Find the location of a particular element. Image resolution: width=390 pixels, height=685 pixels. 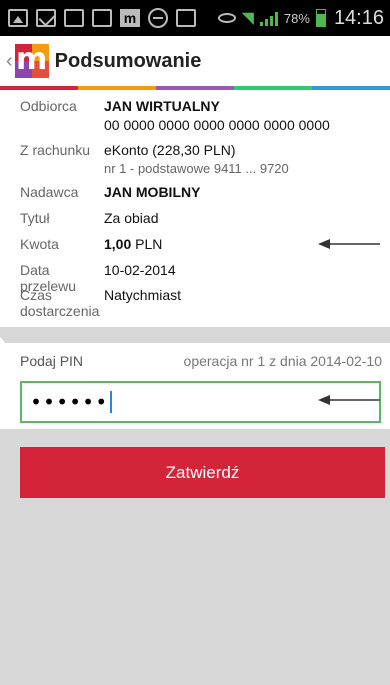

action-bar: ‹ m Podsumowanie is located at coordinates (195, 61).